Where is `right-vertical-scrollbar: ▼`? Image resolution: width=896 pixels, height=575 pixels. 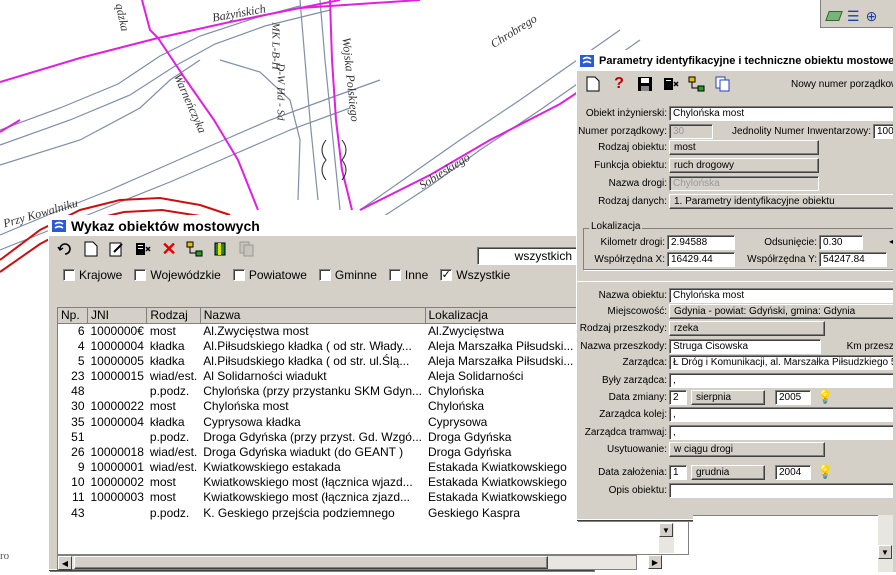 right-vertical-scrollbar: ▼ is located at coordinates (885, 543).